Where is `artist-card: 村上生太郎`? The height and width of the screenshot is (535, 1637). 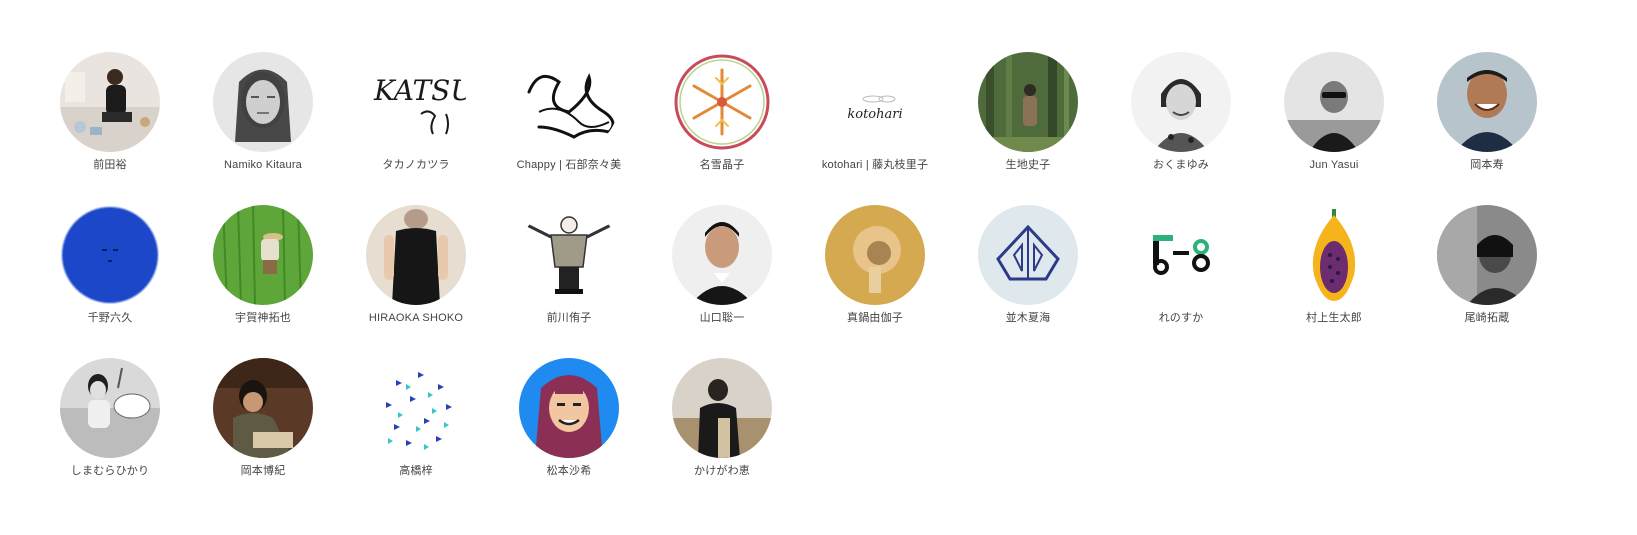 artist-card: 村上生太郎 is located at coordinates (1334, 265).